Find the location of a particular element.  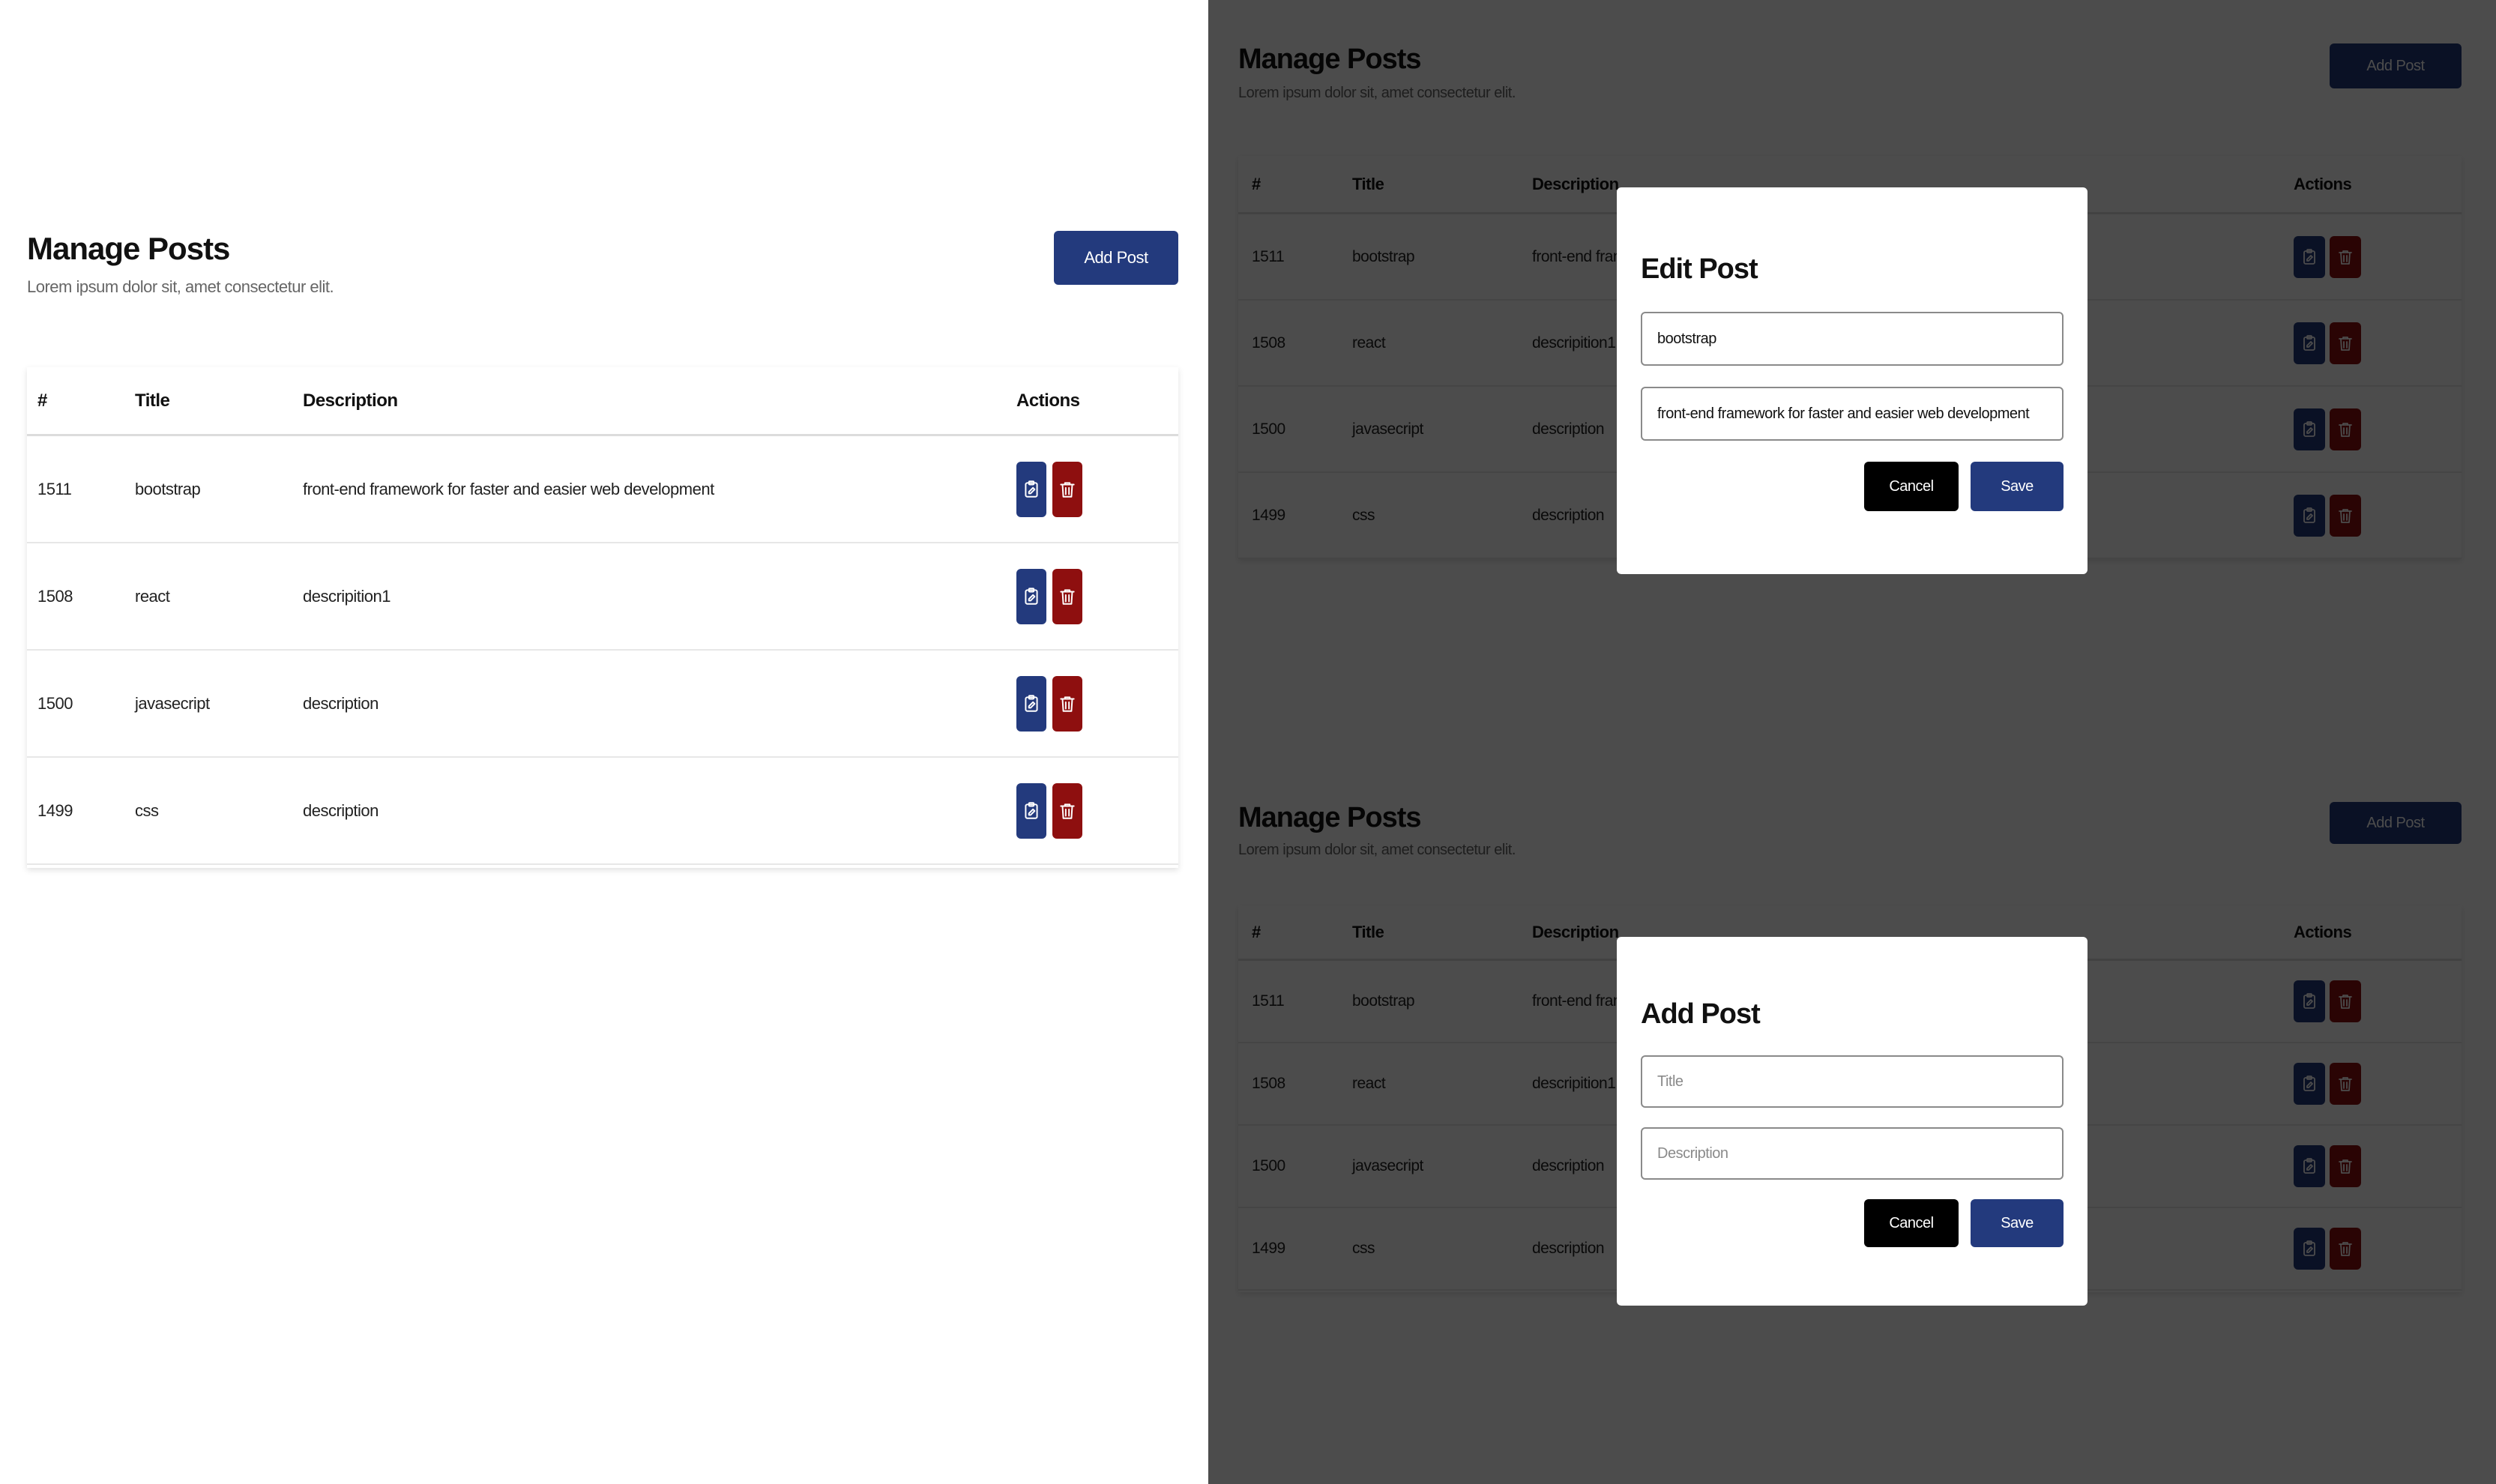

modal-title: Add Post is located at coordinates (1701, 1014).